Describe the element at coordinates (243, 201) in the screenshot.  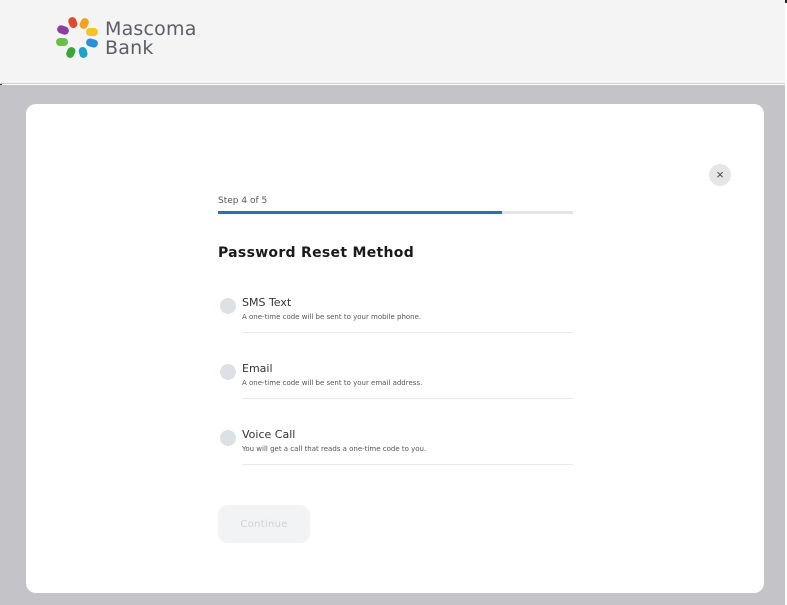
I see `step-indicator: Step 4 of 5` at that location.